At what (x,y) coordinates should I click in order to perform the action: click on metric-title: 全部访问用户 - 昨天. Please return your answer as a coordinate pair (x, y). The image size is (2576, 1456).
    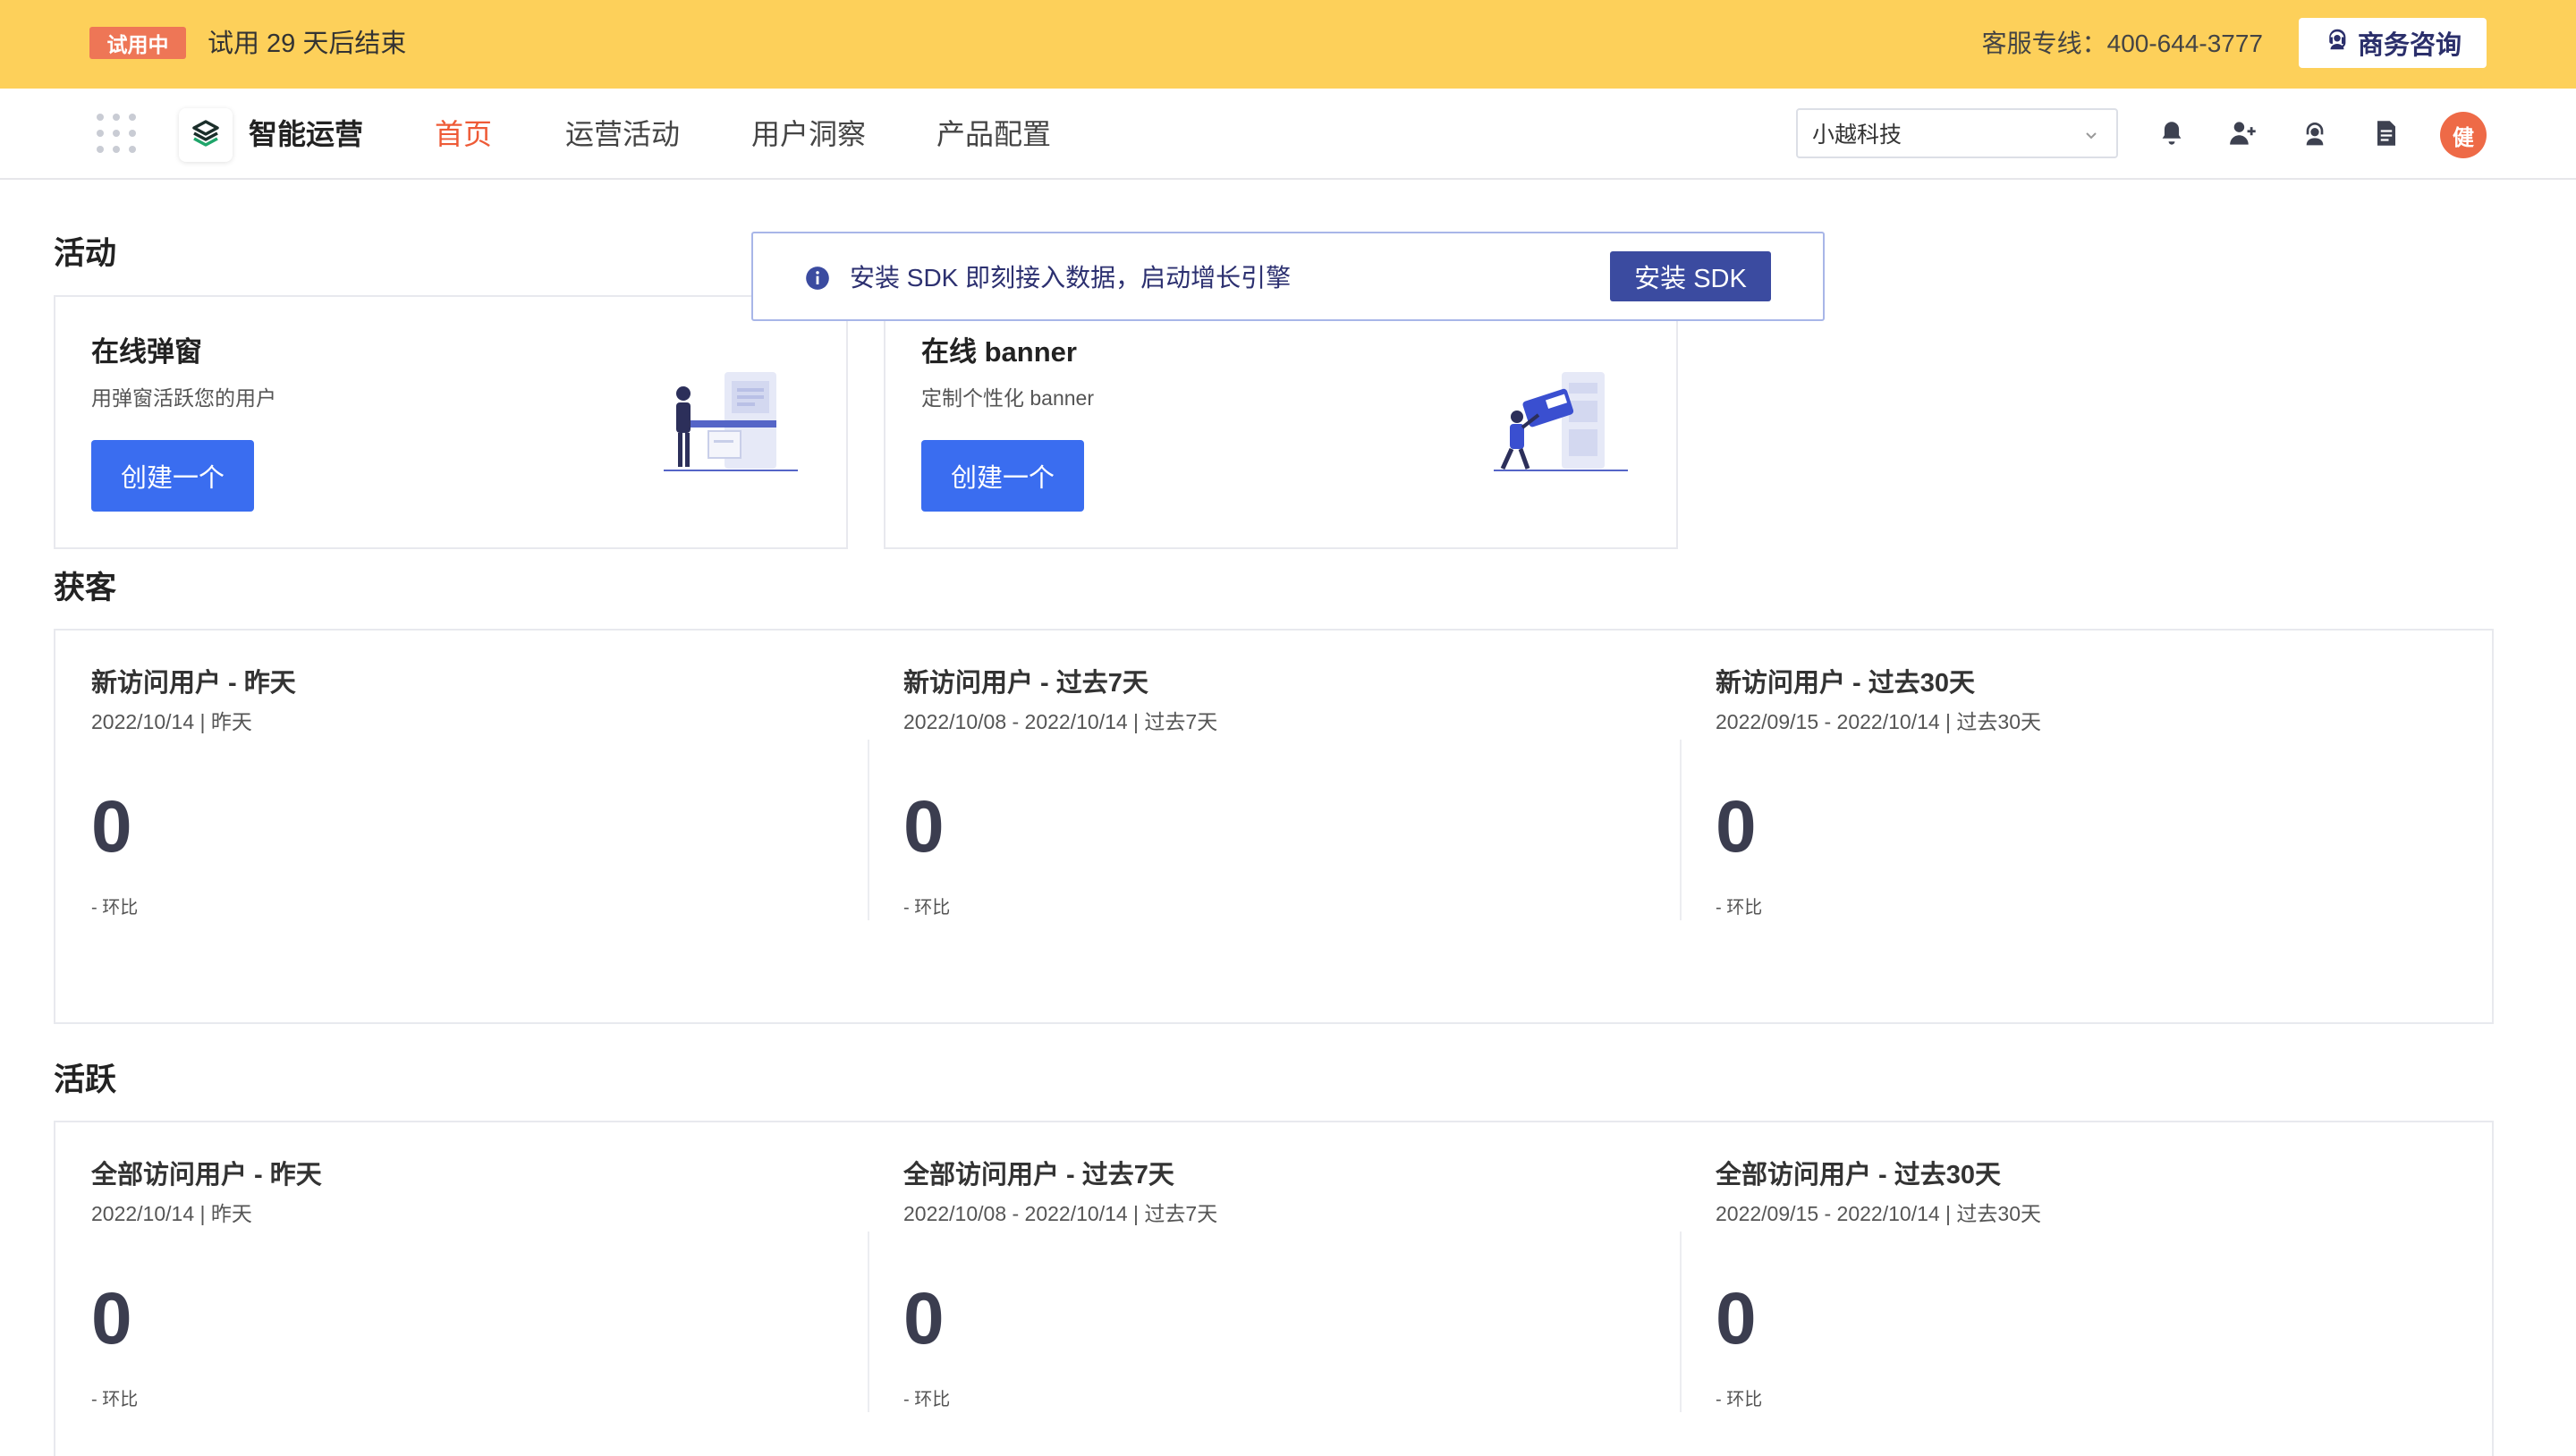
    Looking at the image, I should click on (206, 1175).